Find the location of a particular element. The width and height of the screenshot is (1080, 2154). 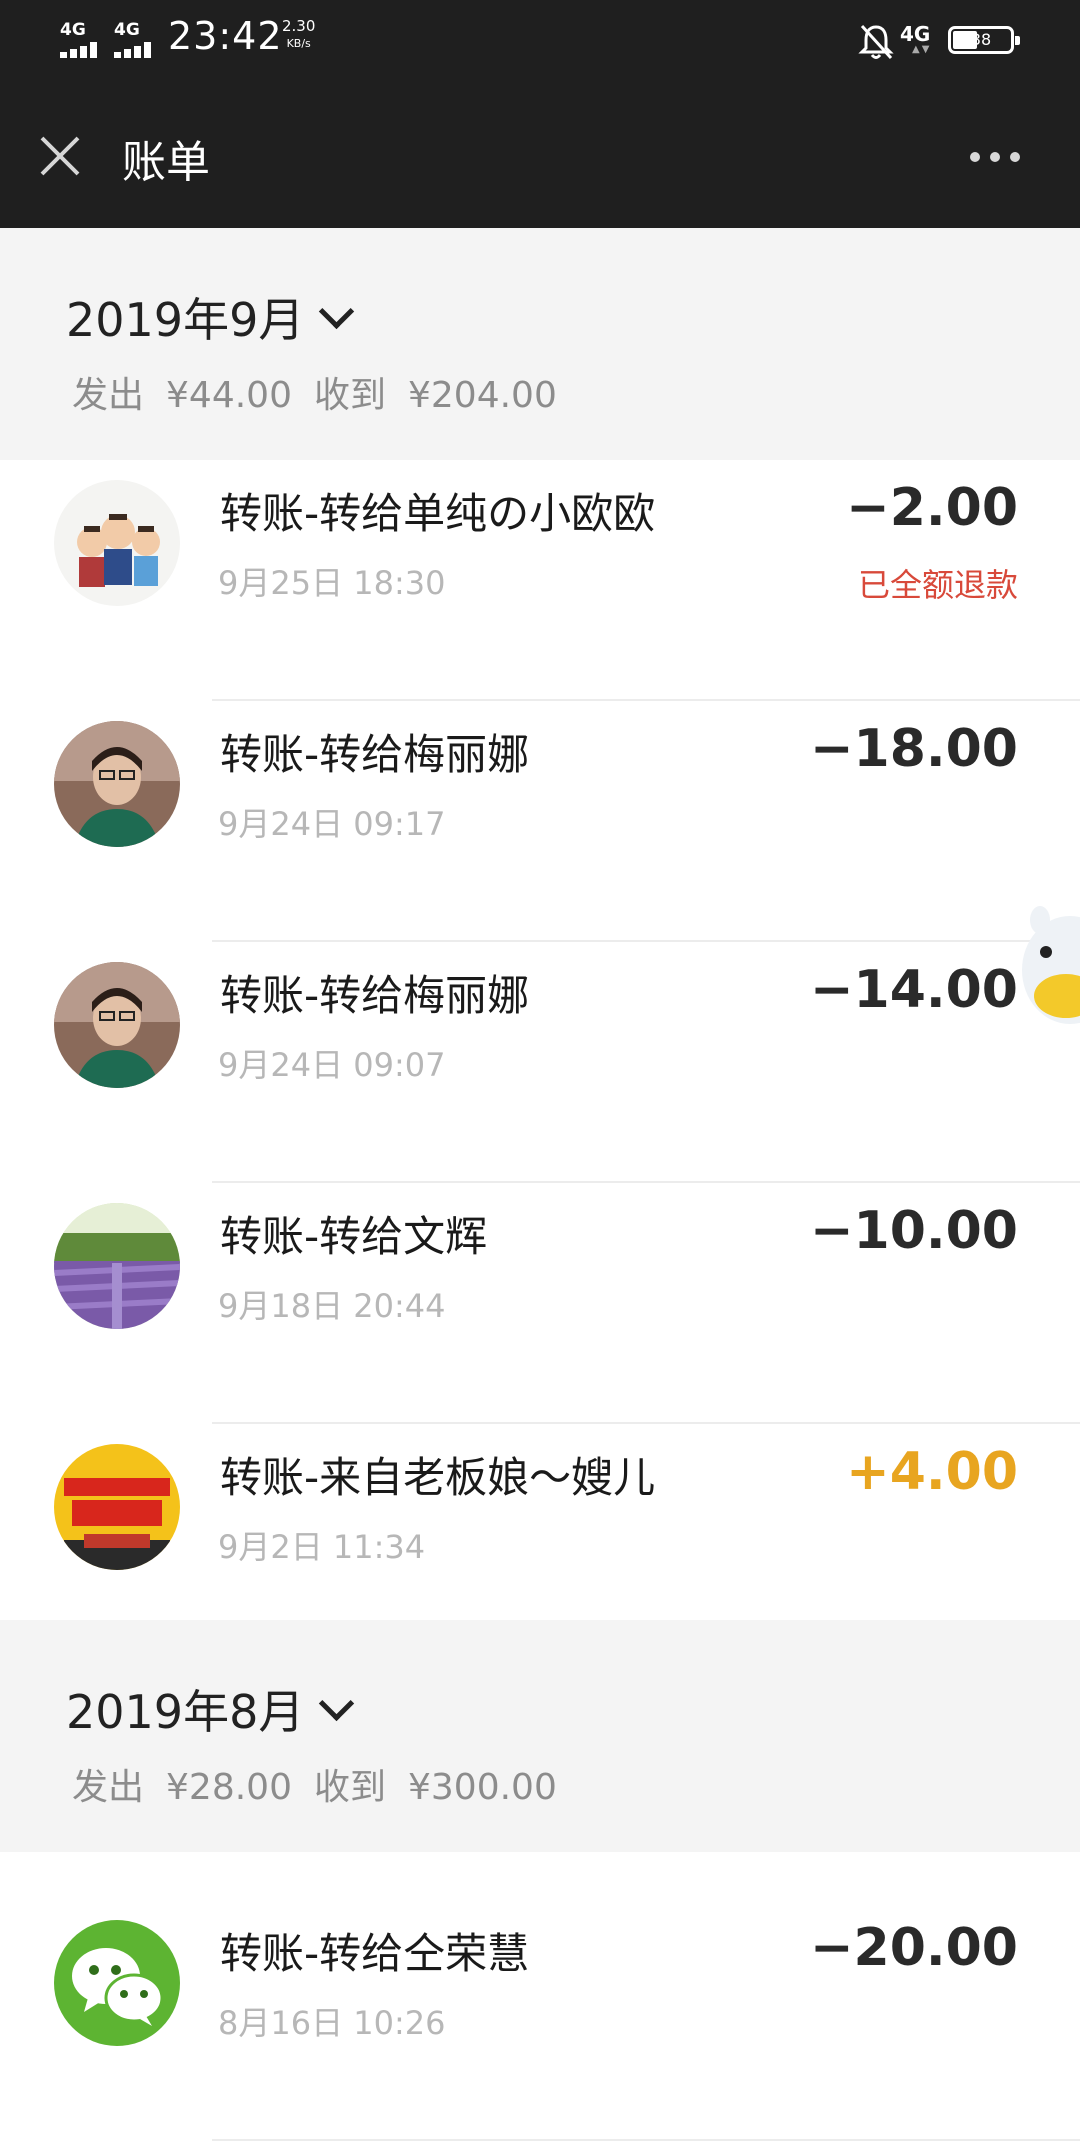

list-item: 转账-转给仝荣慧 8月16日 10:26 −20.00 is located at coordinates (540, 2020).